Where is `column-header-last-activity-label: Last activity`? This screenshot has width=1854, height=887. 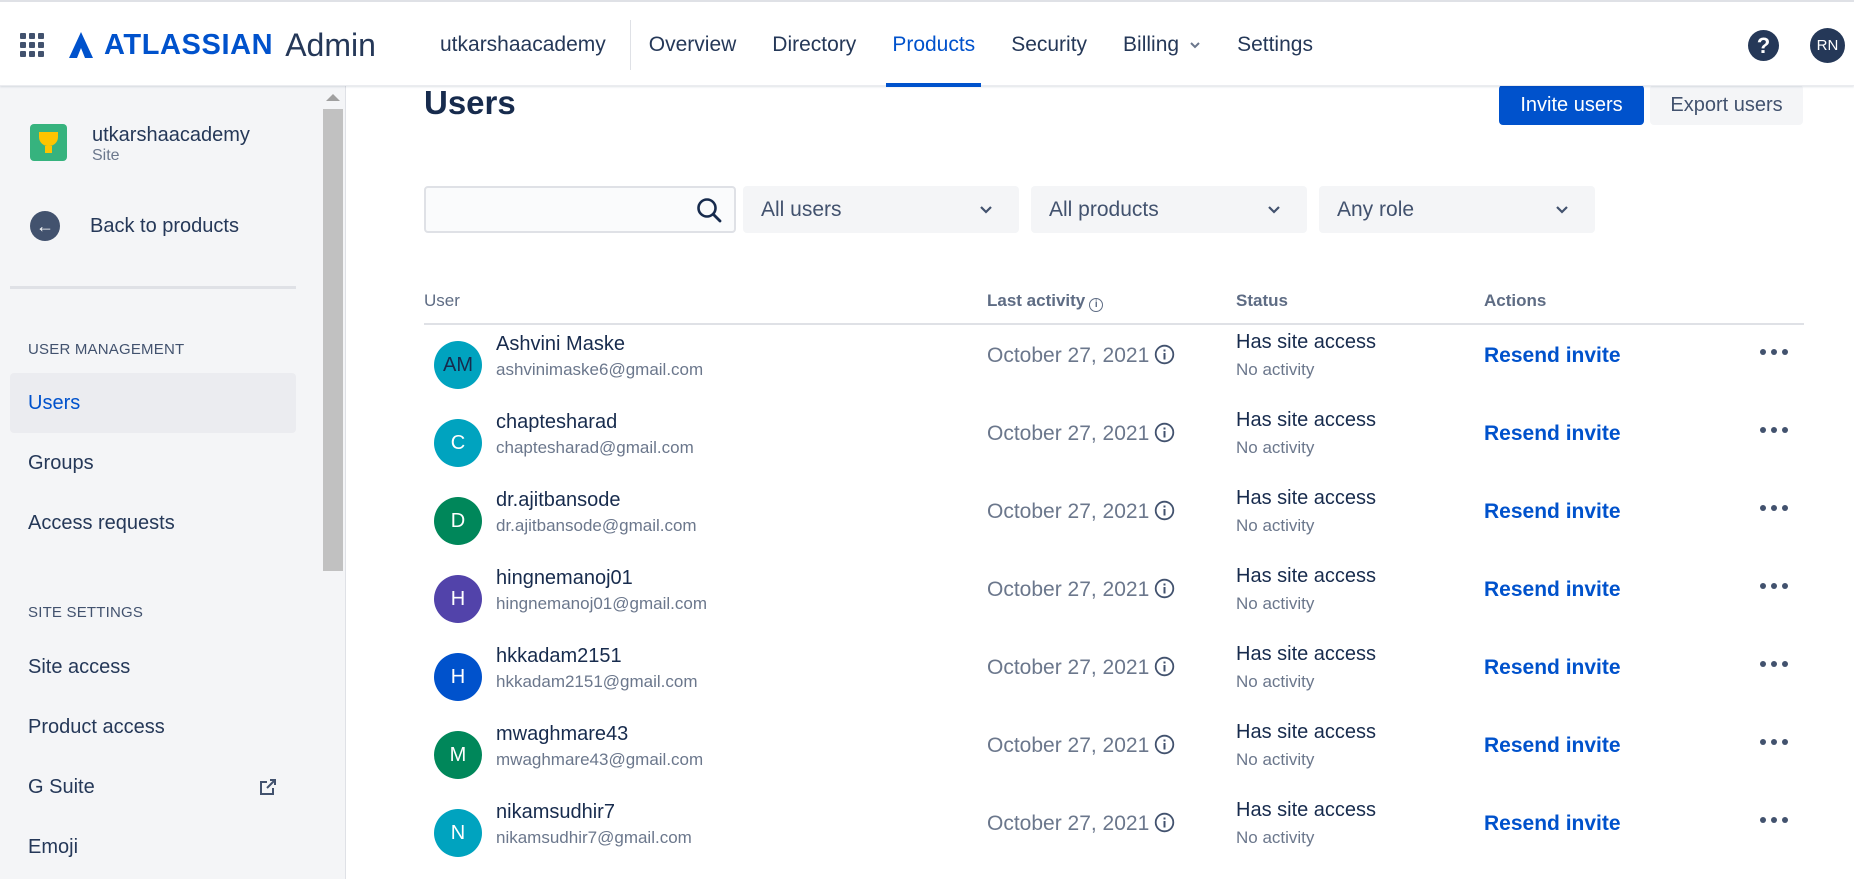 column-header-last-activity-label: Last activity is located at coordinates (1036, 300).